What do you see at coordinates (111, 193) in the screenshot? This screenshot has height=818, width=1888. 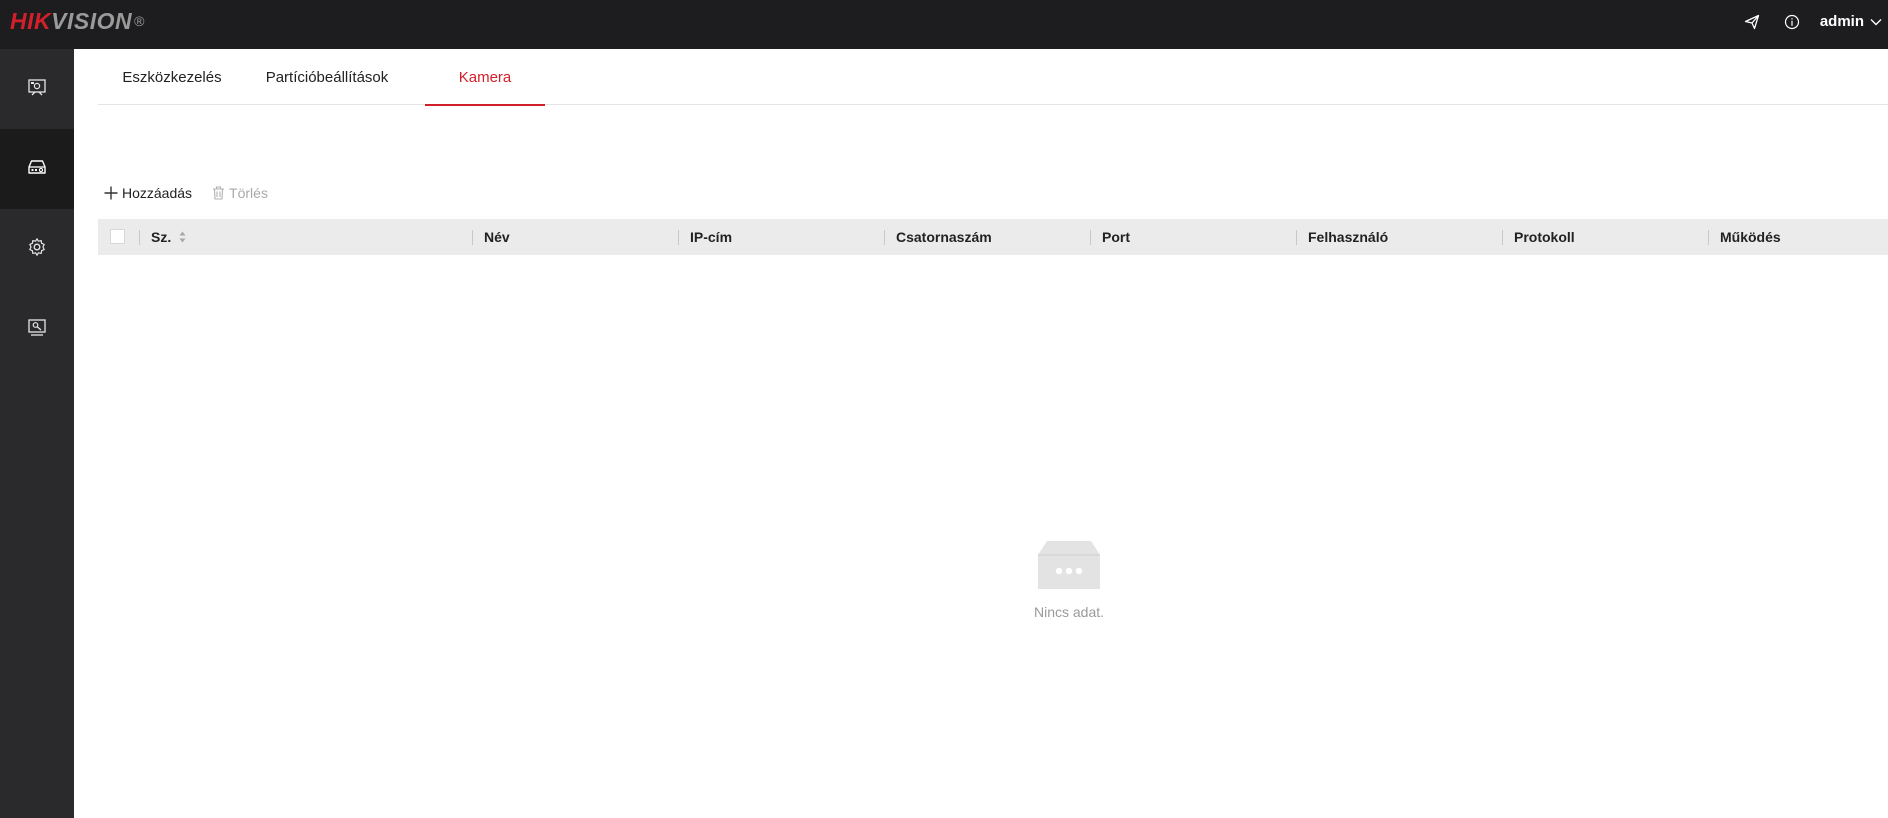 I see `plus-icon` at bounding box center [111, 193].